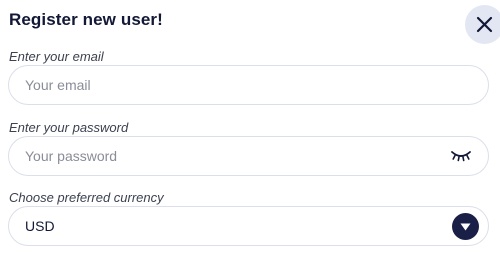 The height and width of the screenshot is (260, 500). I want to click on email-field: Your email, so click(248, 85).